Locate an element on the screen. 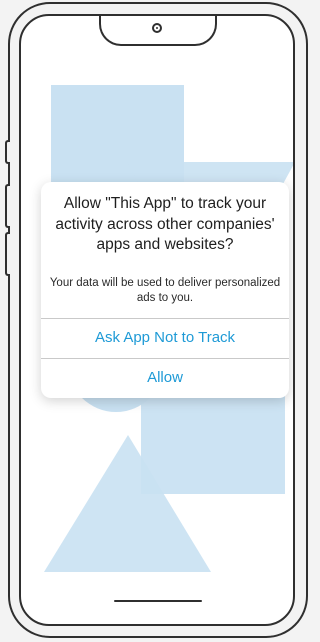  allow-button: Allow is located at coordinates (165, 378).